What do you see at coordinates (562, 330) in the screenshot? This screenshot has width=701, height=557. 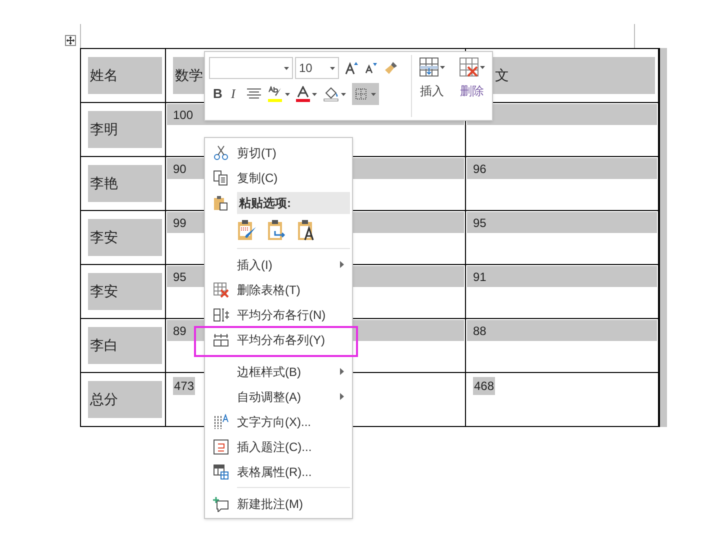 I see `table-cell: 88` at bounding box center [562, 330].